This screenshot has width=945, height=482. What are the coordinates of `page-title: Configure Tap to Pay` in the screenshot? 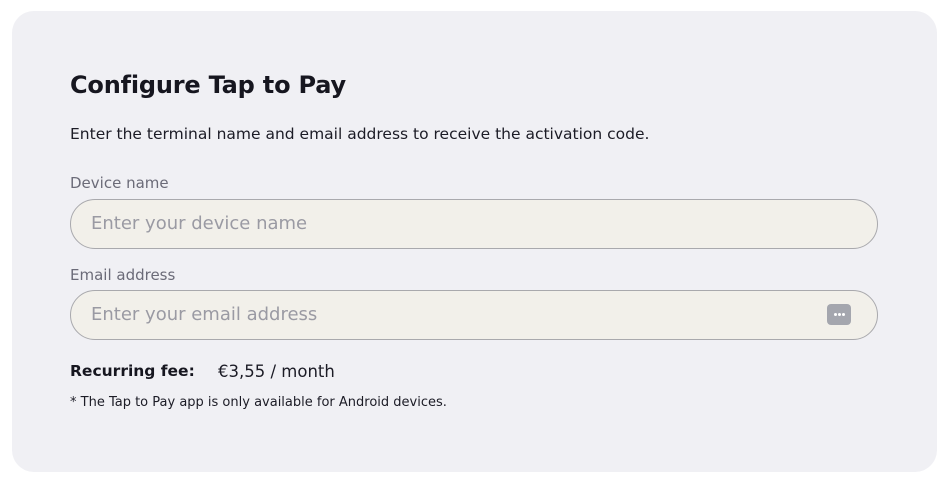 It's located at (208, 85).